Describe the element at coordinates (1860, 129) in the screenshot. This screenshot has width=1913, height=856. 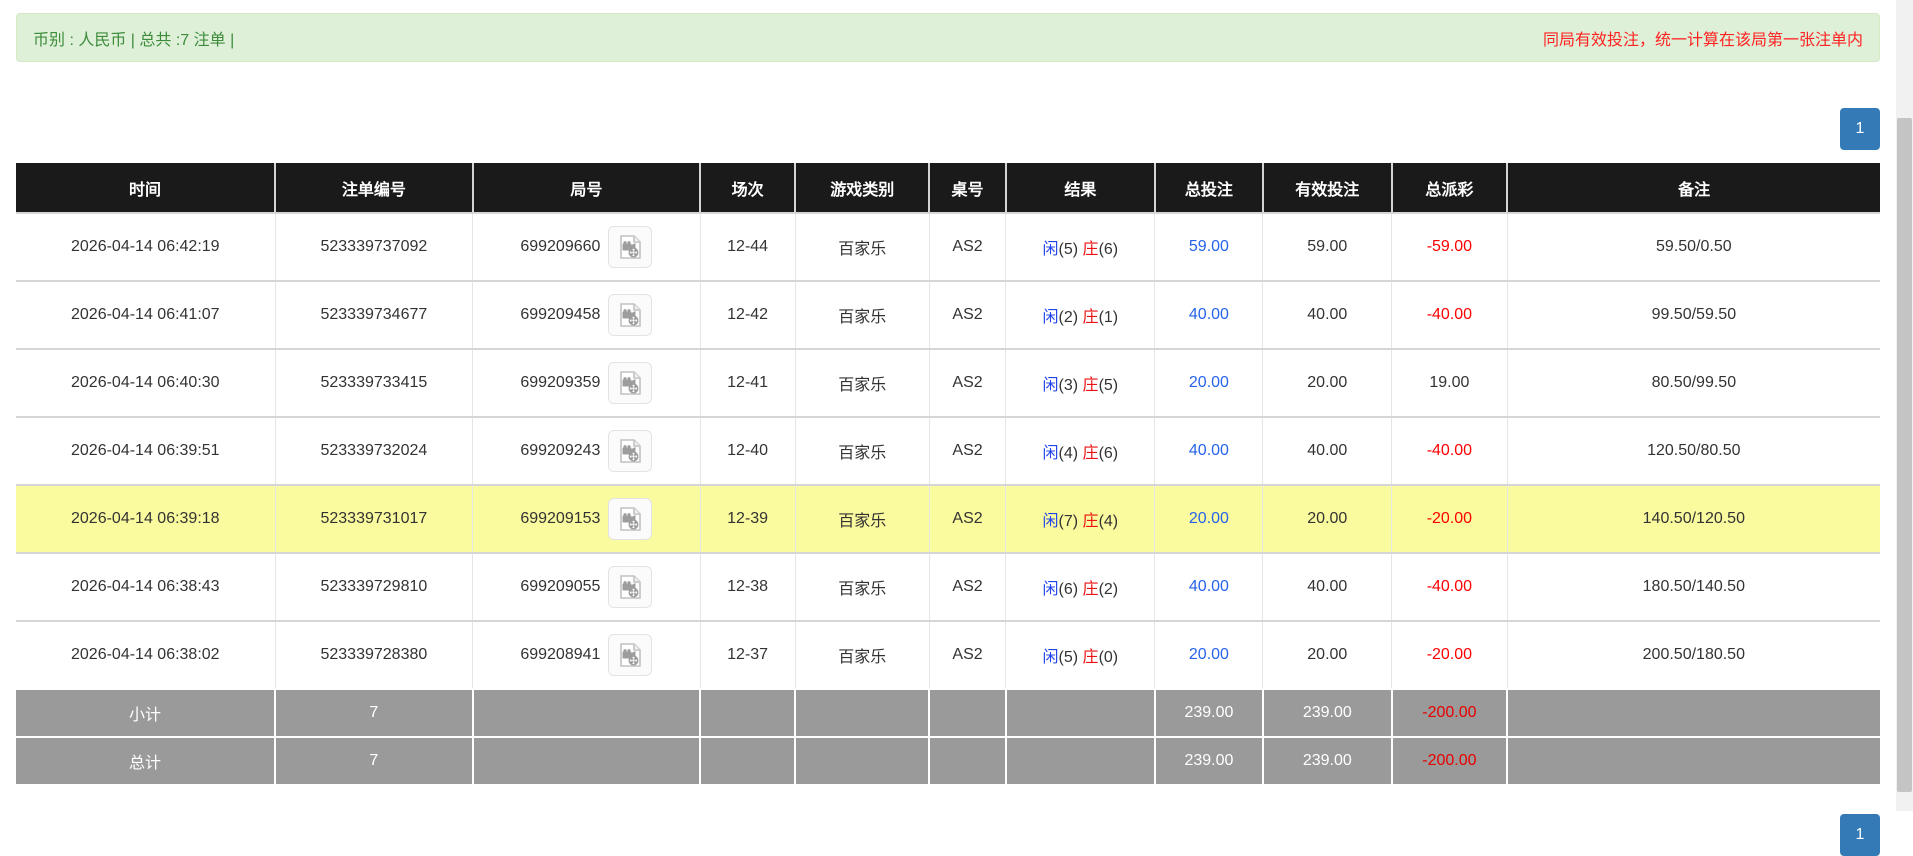
I see `page-1-button: 1` at that location.